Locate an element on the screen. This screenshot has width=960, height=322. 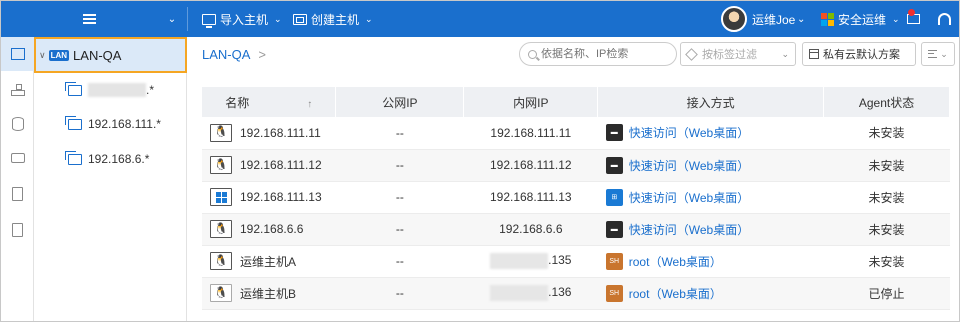
tree-node-192-168-111: 192.168.111.* is located at coordinates (113, 124).